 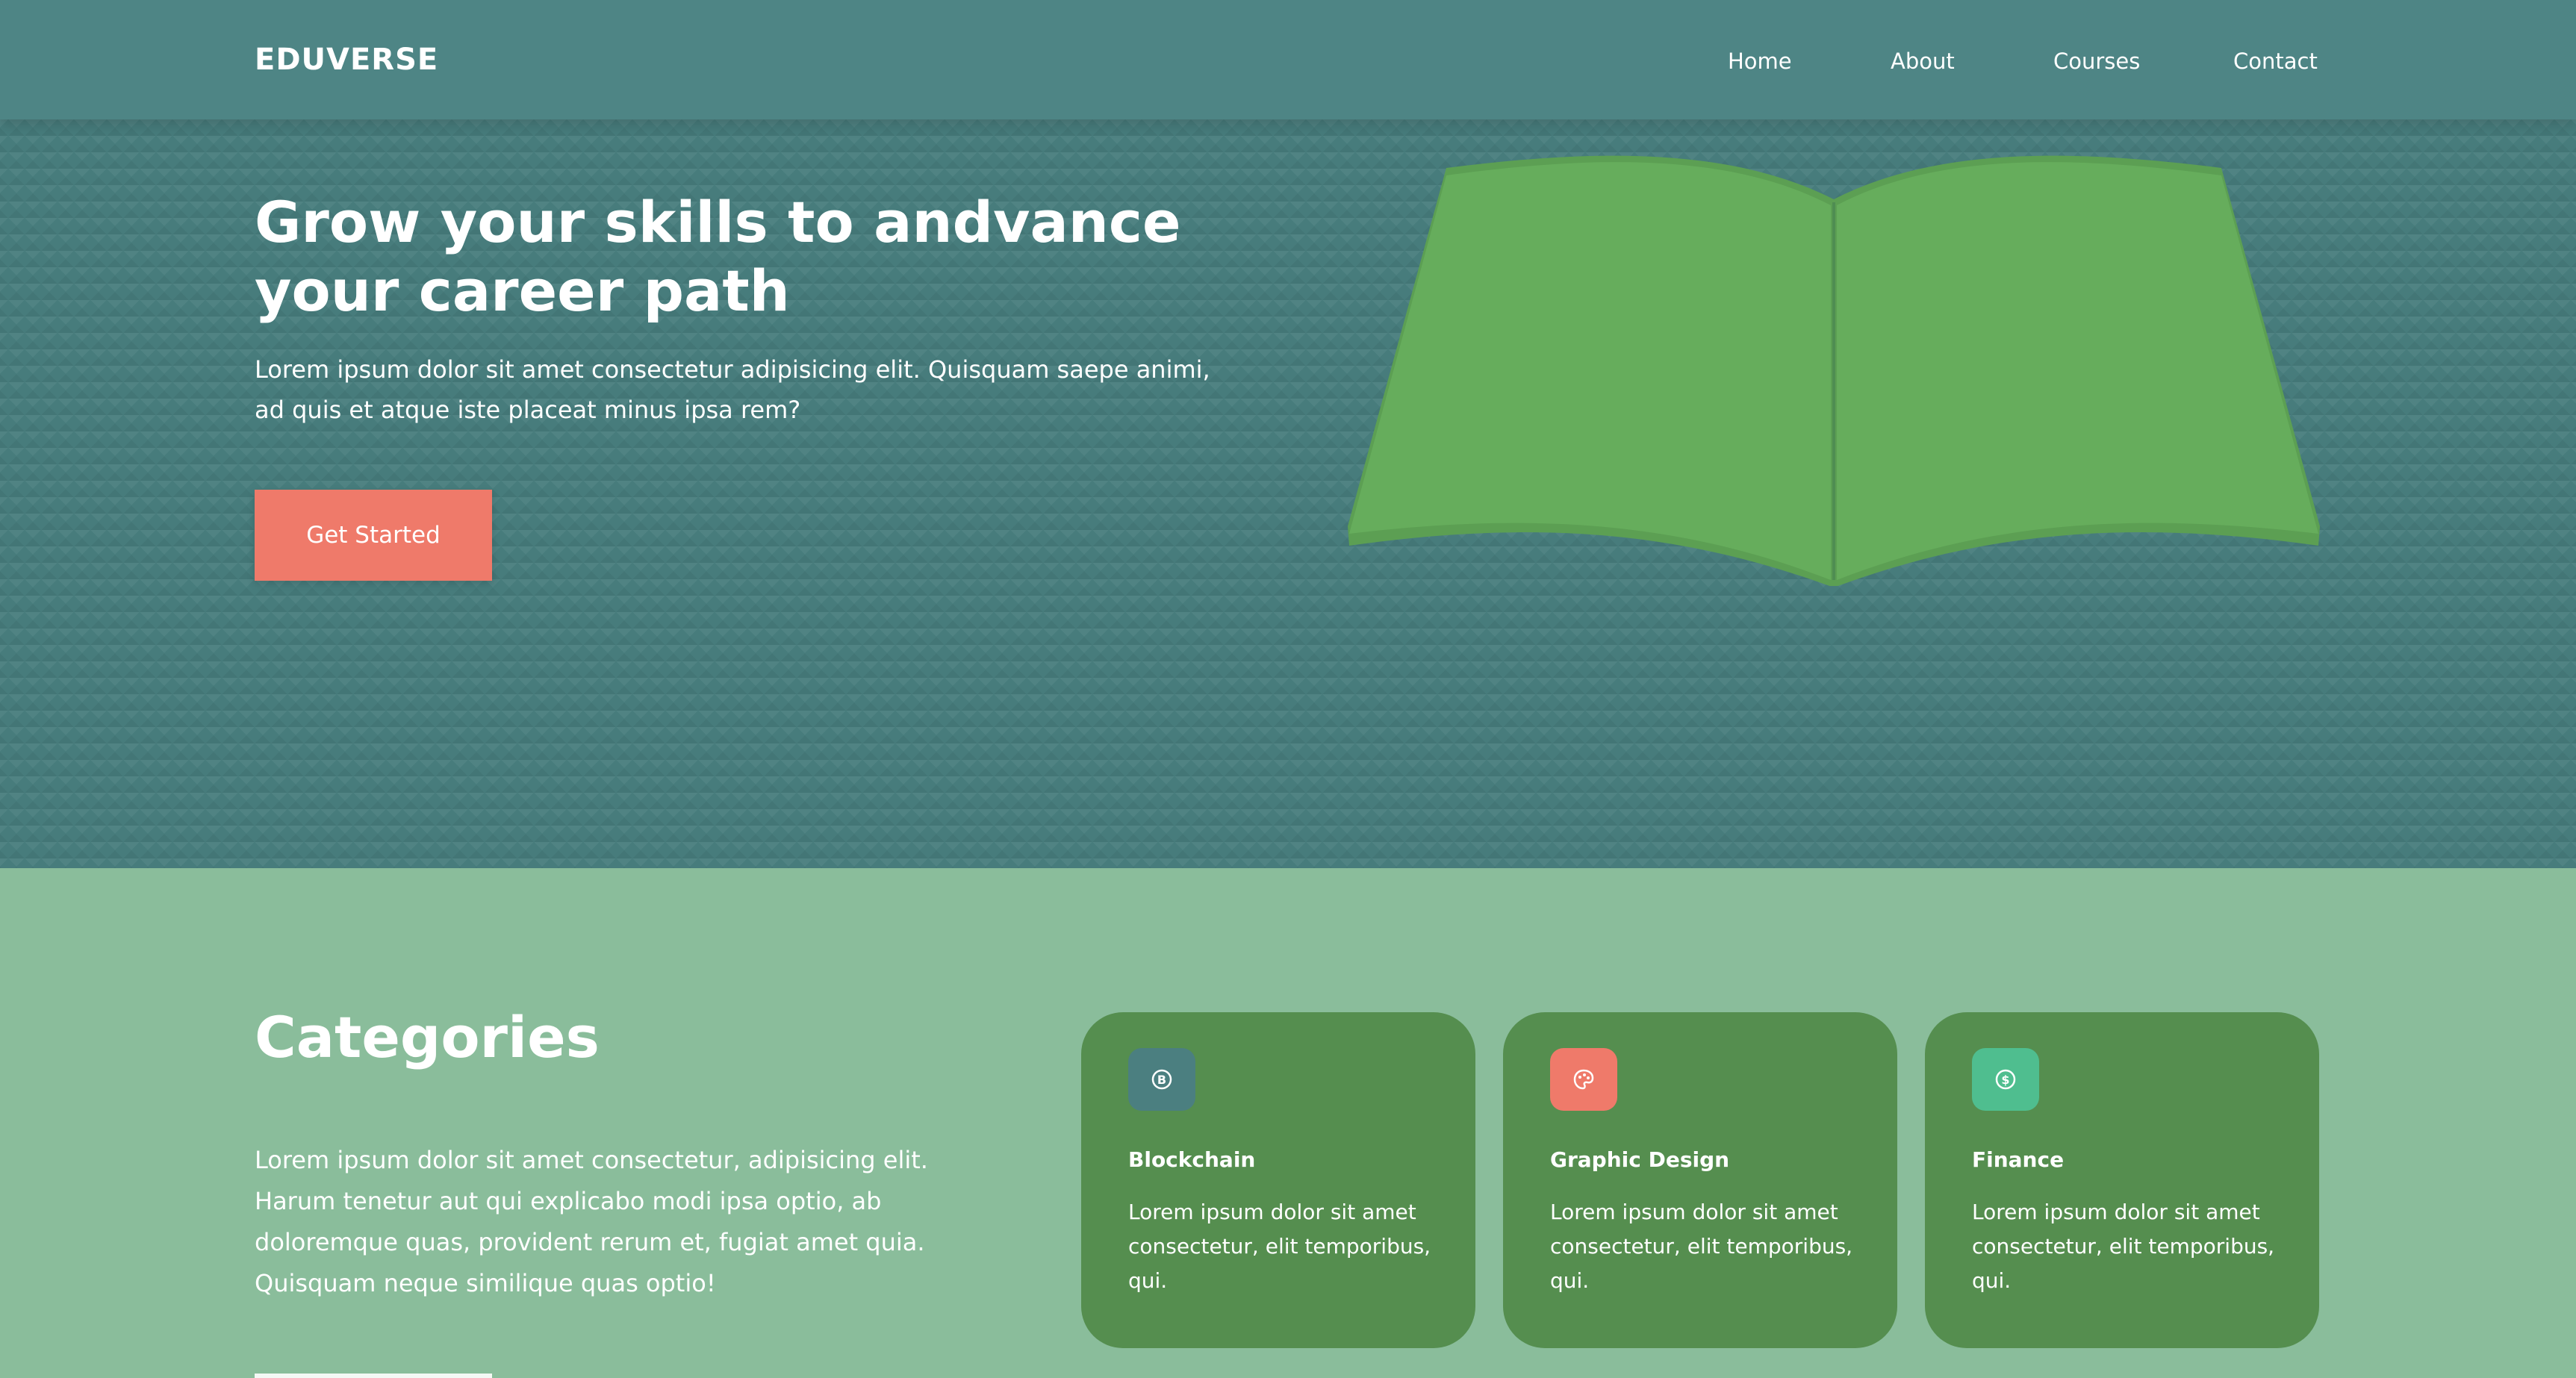 I want to click on nav-link-contact: Contact, so click(x=2275, y=61).